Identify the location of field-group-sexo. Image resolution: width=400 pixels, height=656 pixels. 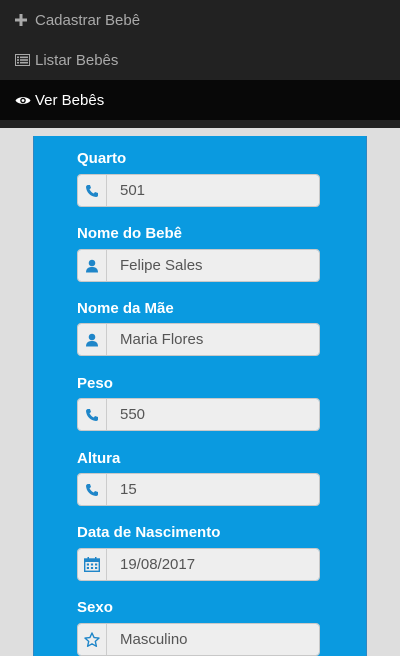
(198, 639).